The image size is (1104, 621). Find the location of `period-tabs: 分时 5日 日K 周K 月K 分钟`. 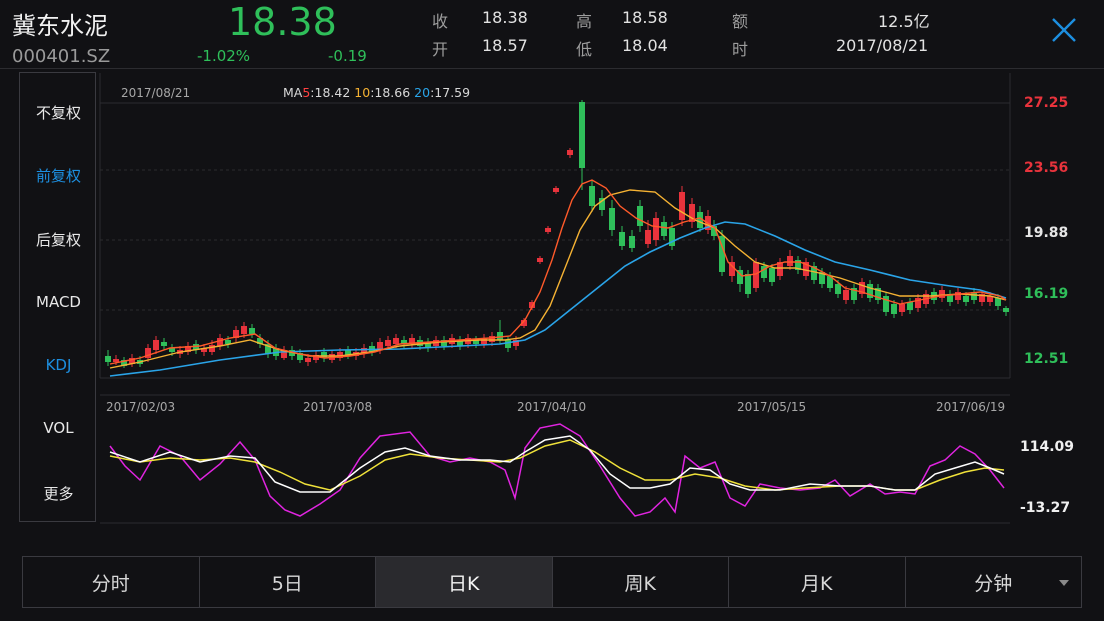

period-tabs: 分时 5日 日K 周K 月K 分钟 is located at coordinates (552, 582).